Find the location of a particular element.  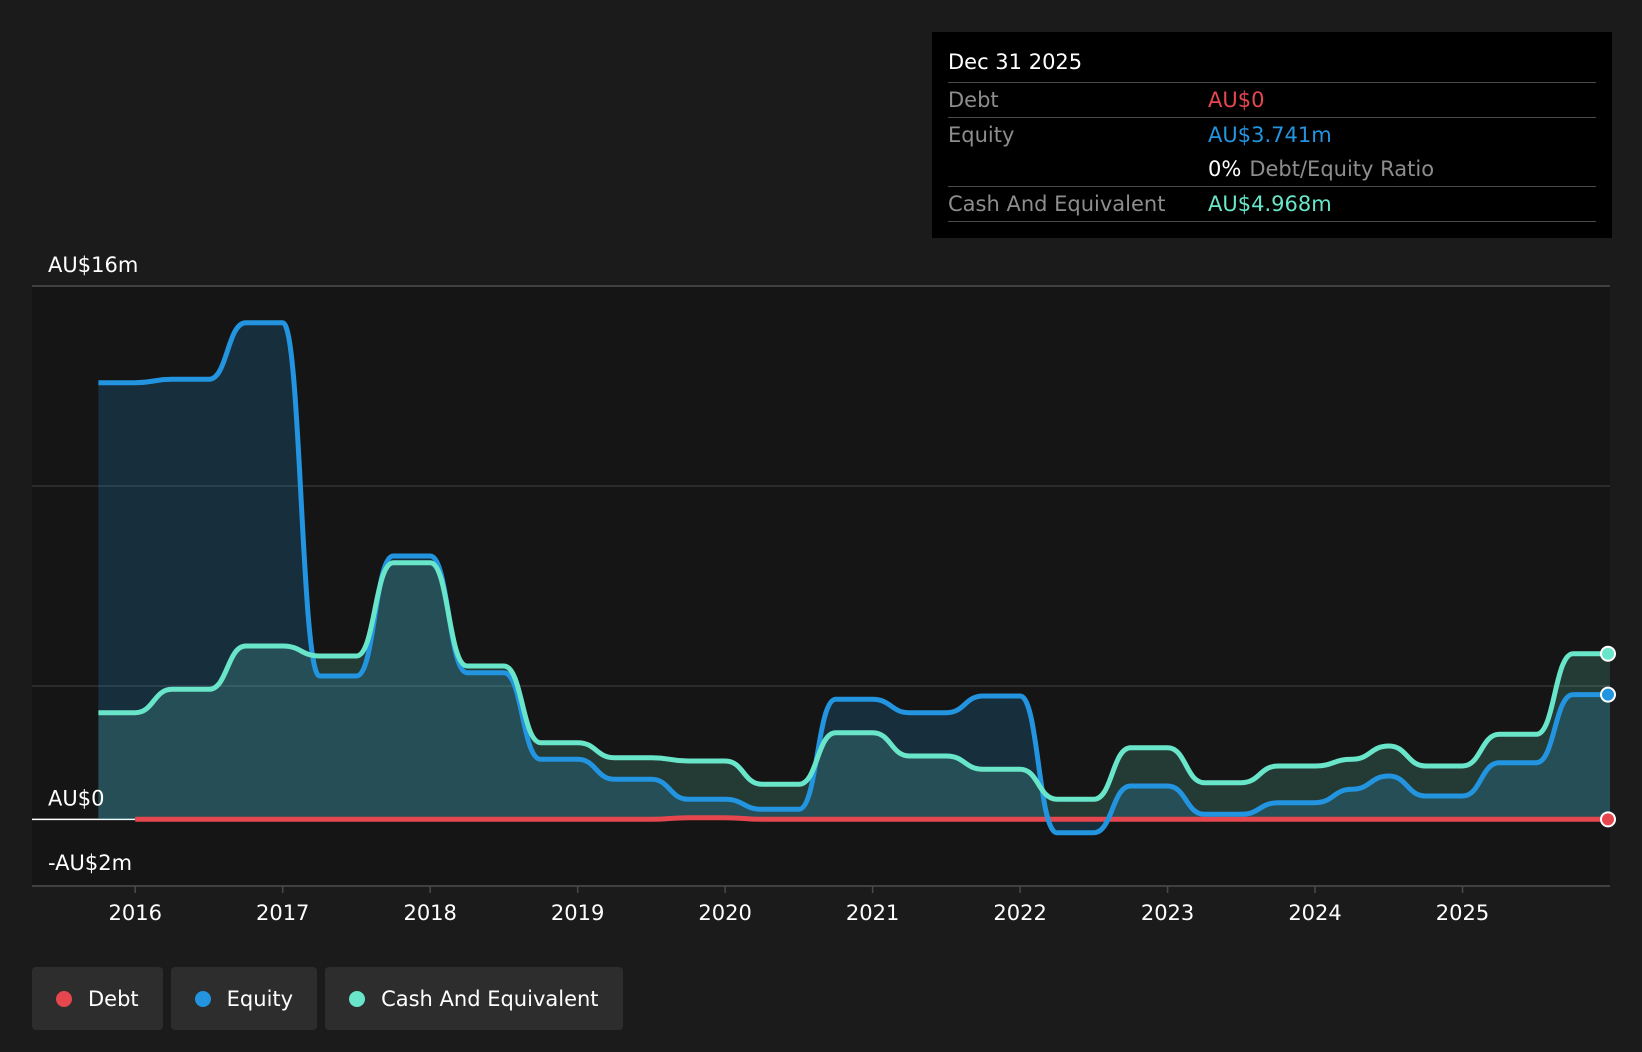

y-tick-label: -AU$2m is located at coordinates (90, 863).